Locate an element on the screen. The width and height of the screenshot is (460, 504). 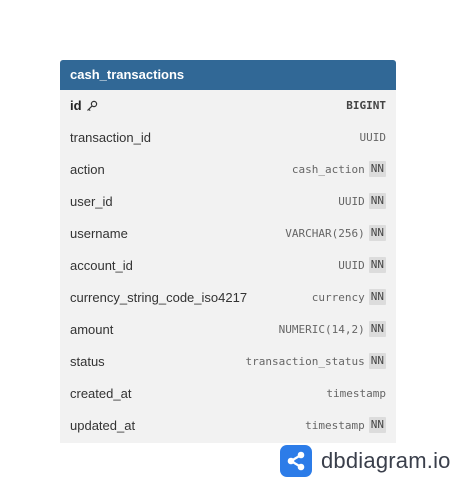
column-row-user-id: user_id UUID NN is located at coordinates (228, 201).